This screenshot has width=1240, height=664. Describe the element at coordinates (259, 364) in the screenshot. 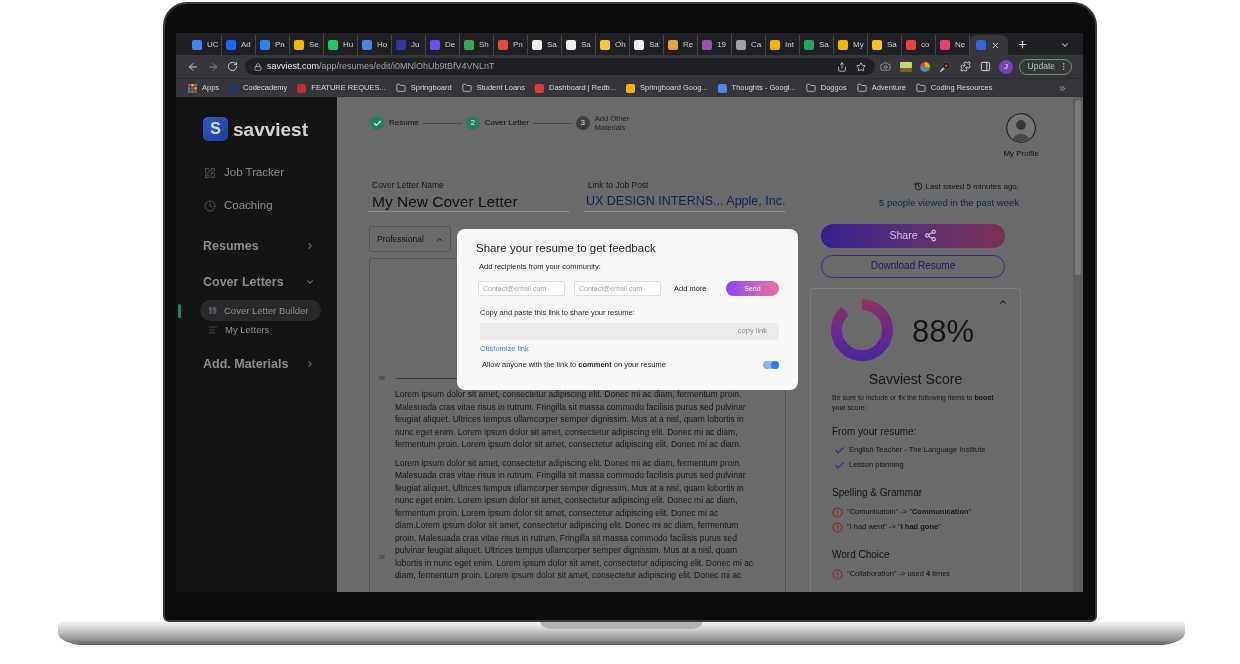

I see `nav-section: Add. Materials` at that location.